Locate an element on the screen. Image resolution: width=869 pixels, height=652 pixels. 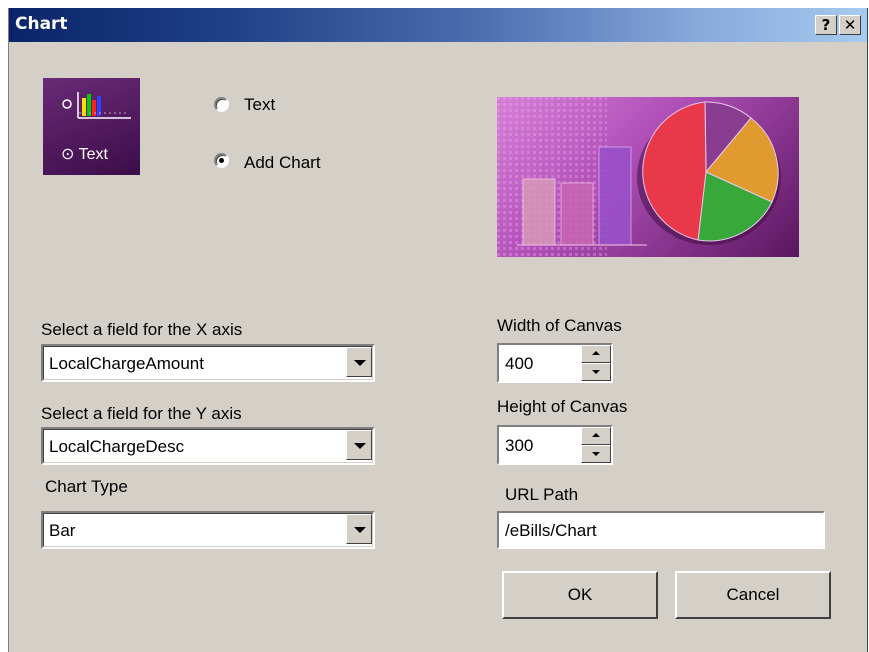
chart-type-select-inset is located at coordinates (208, 530).